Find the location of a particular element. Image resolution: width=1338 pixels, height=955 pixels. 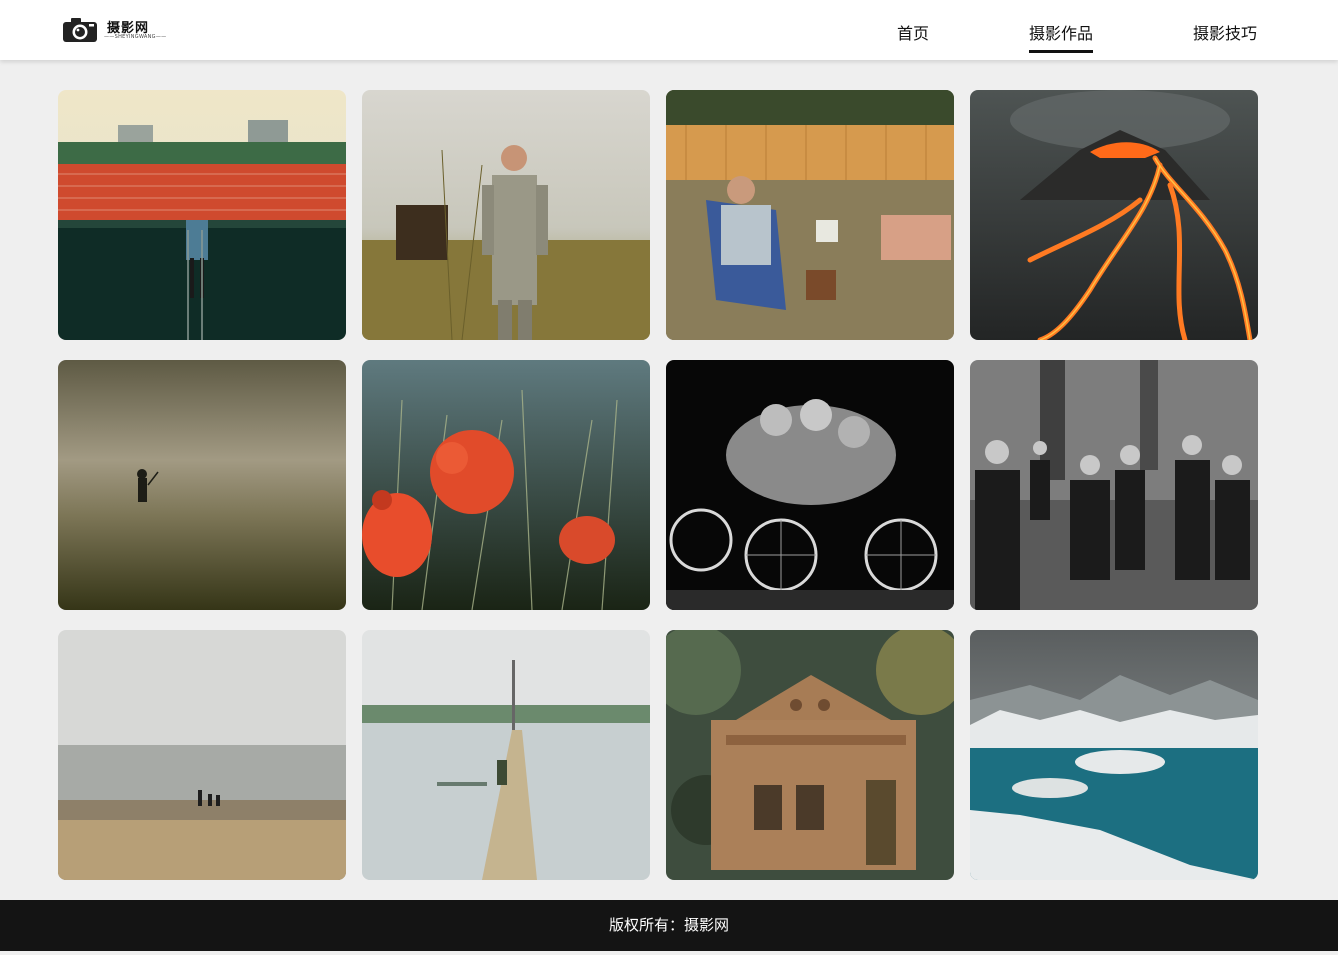

flooded-path-photo is located at coordinates (506, 755).